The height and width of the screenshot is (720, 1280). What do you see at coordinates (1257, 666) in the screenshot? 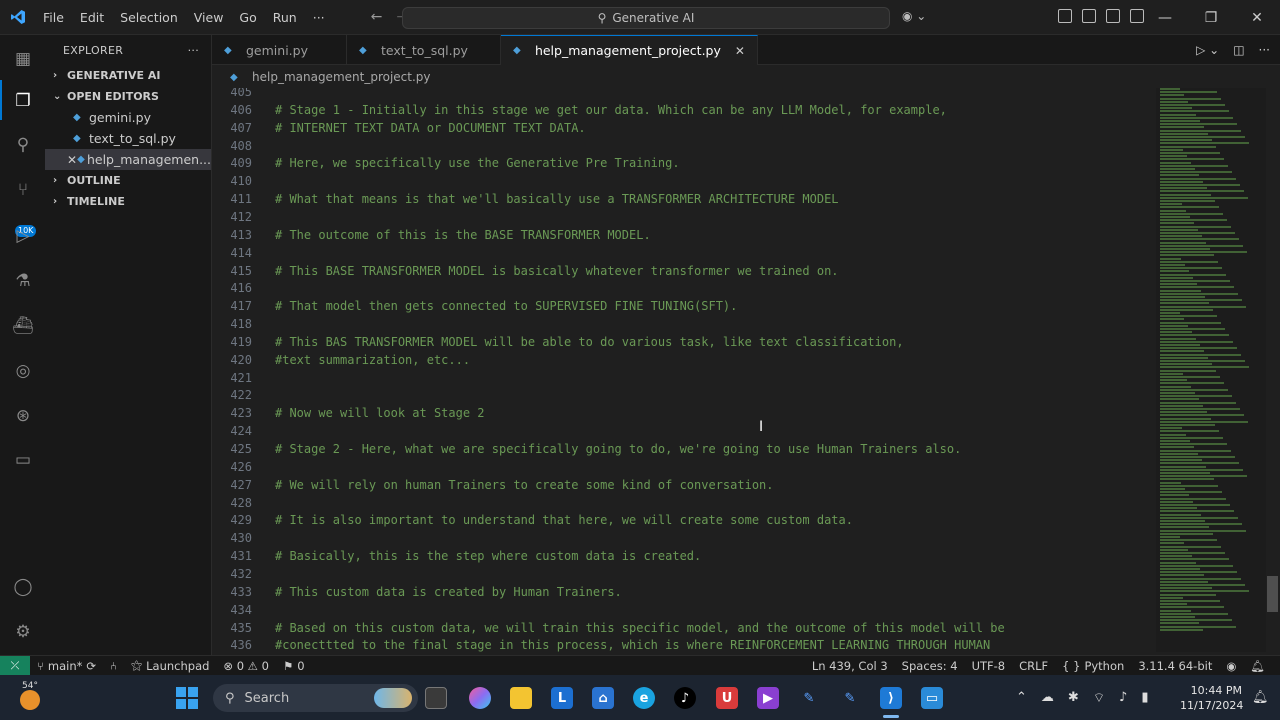
I see `notifications-bell-icon: 🔔︎` at bounding box center [1257, 666].